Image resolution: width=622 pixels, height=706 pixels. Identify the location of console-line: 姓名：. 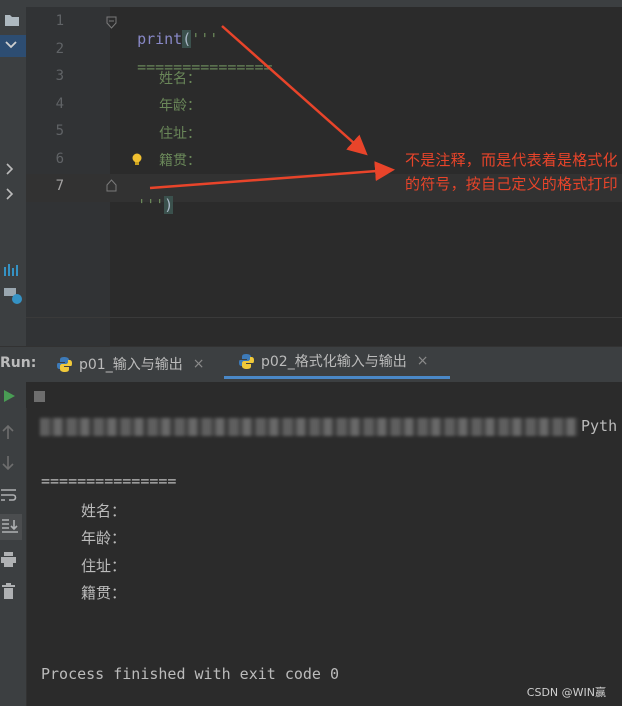
(104, 511).